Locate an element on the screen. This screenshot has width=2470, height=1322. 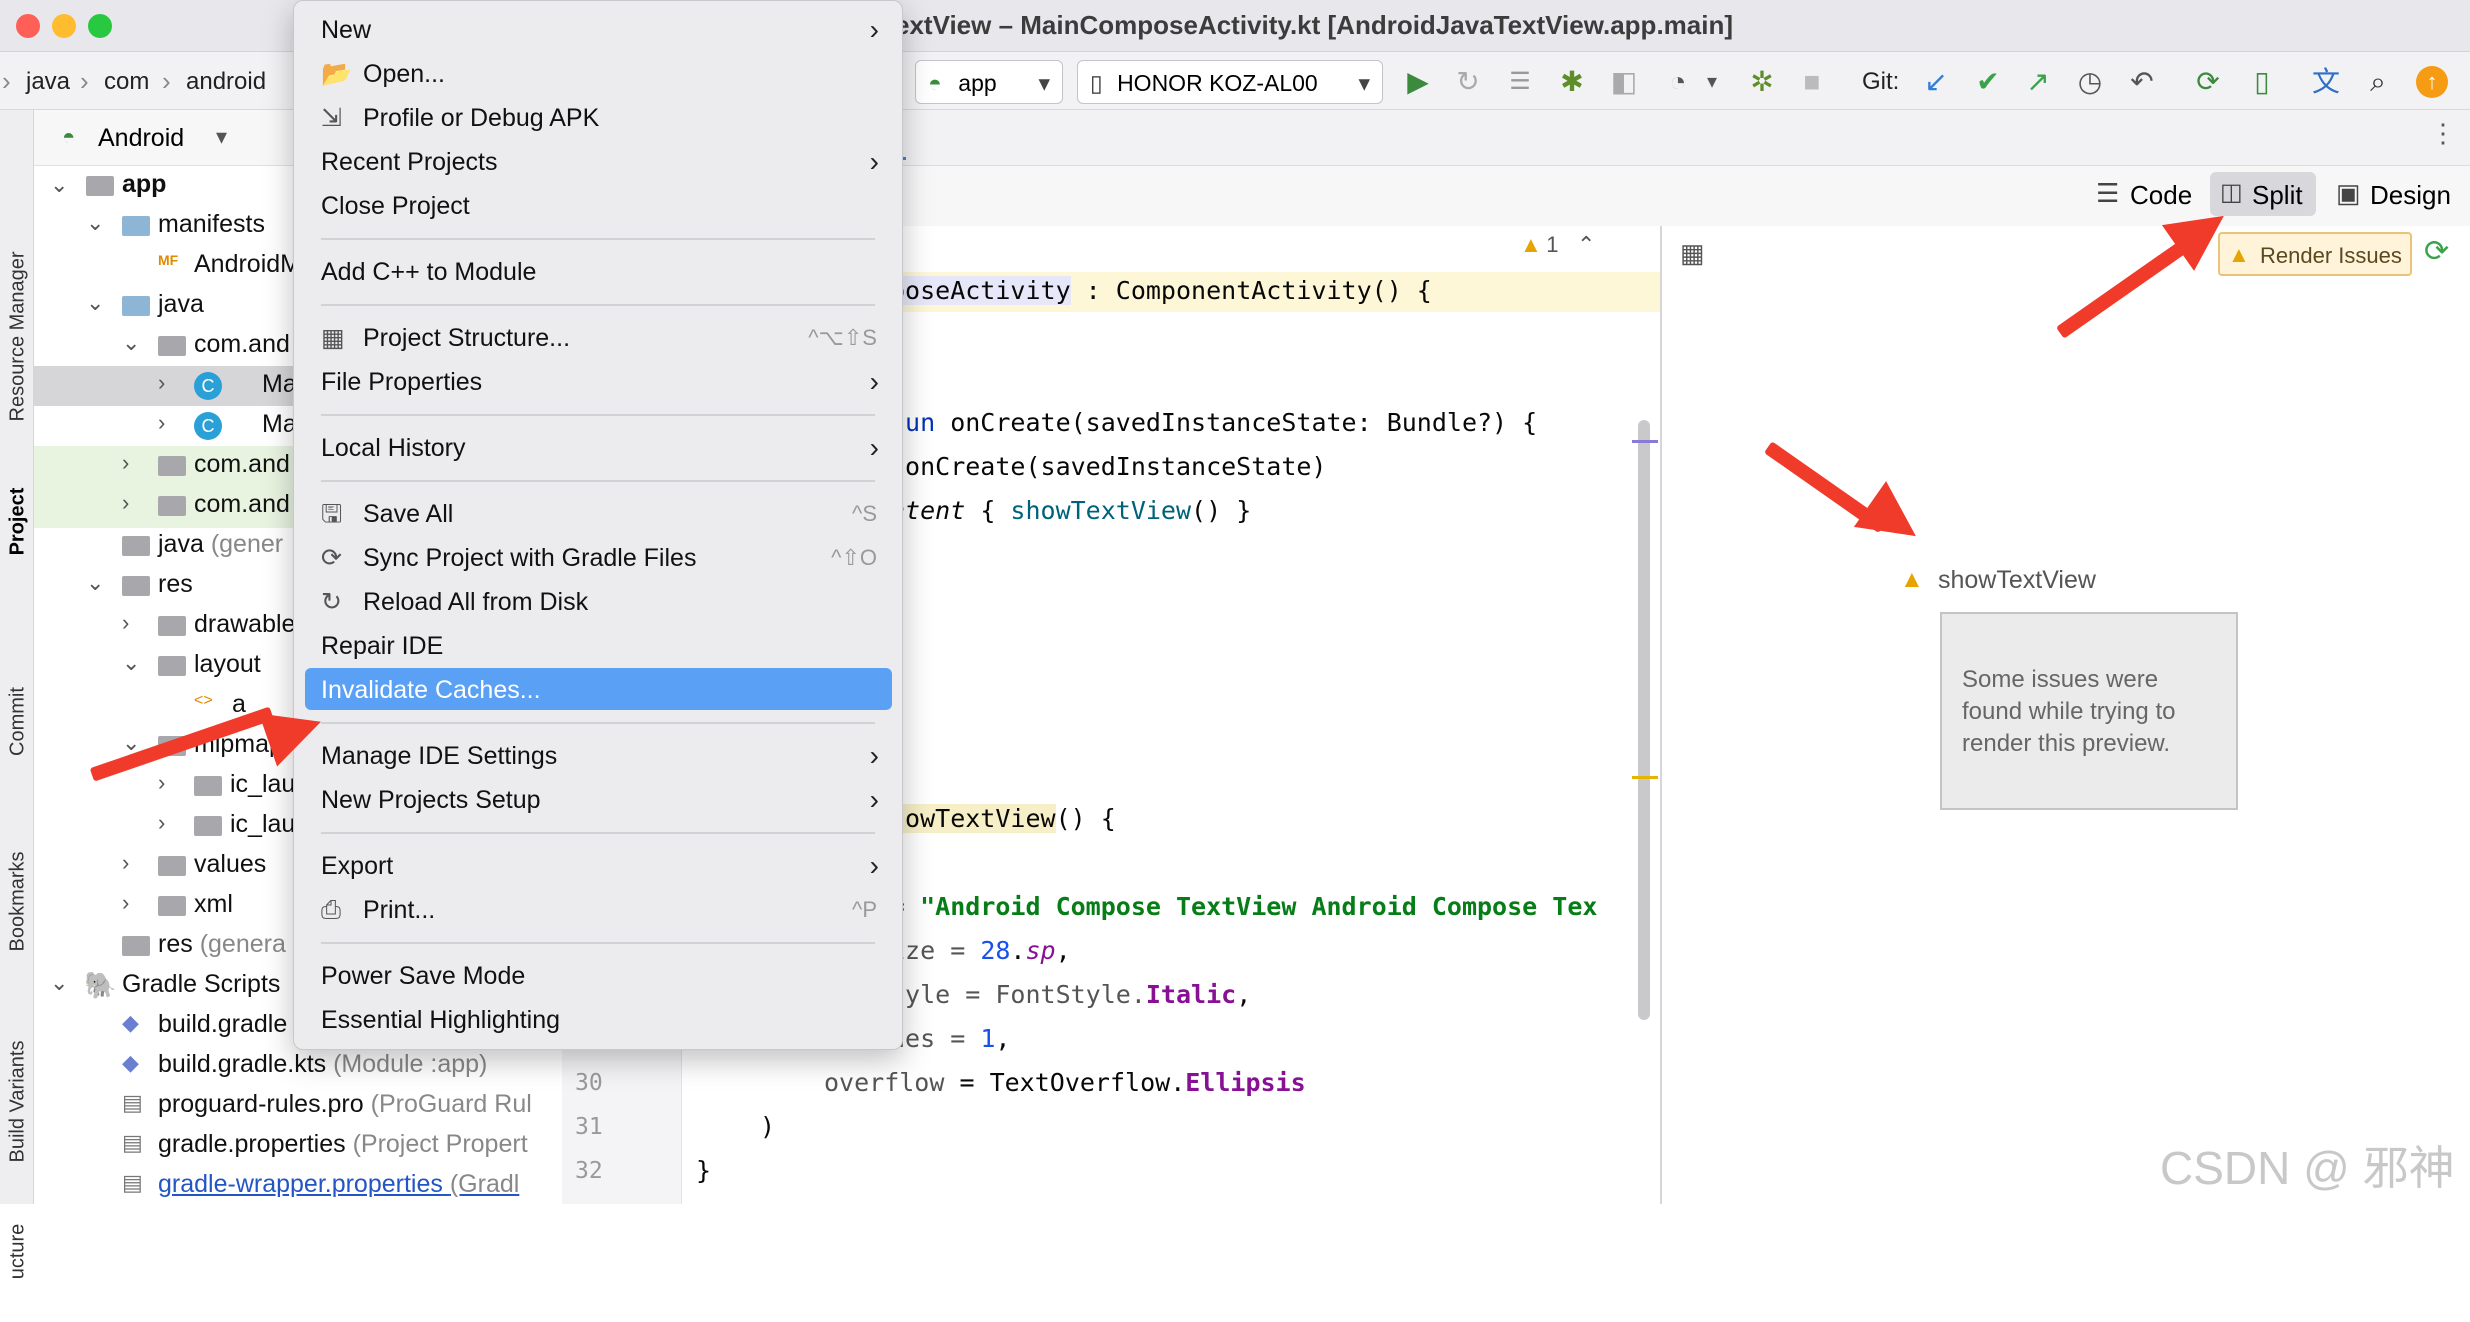
menu-item-export: Export › is located at coordinates (606, 866).